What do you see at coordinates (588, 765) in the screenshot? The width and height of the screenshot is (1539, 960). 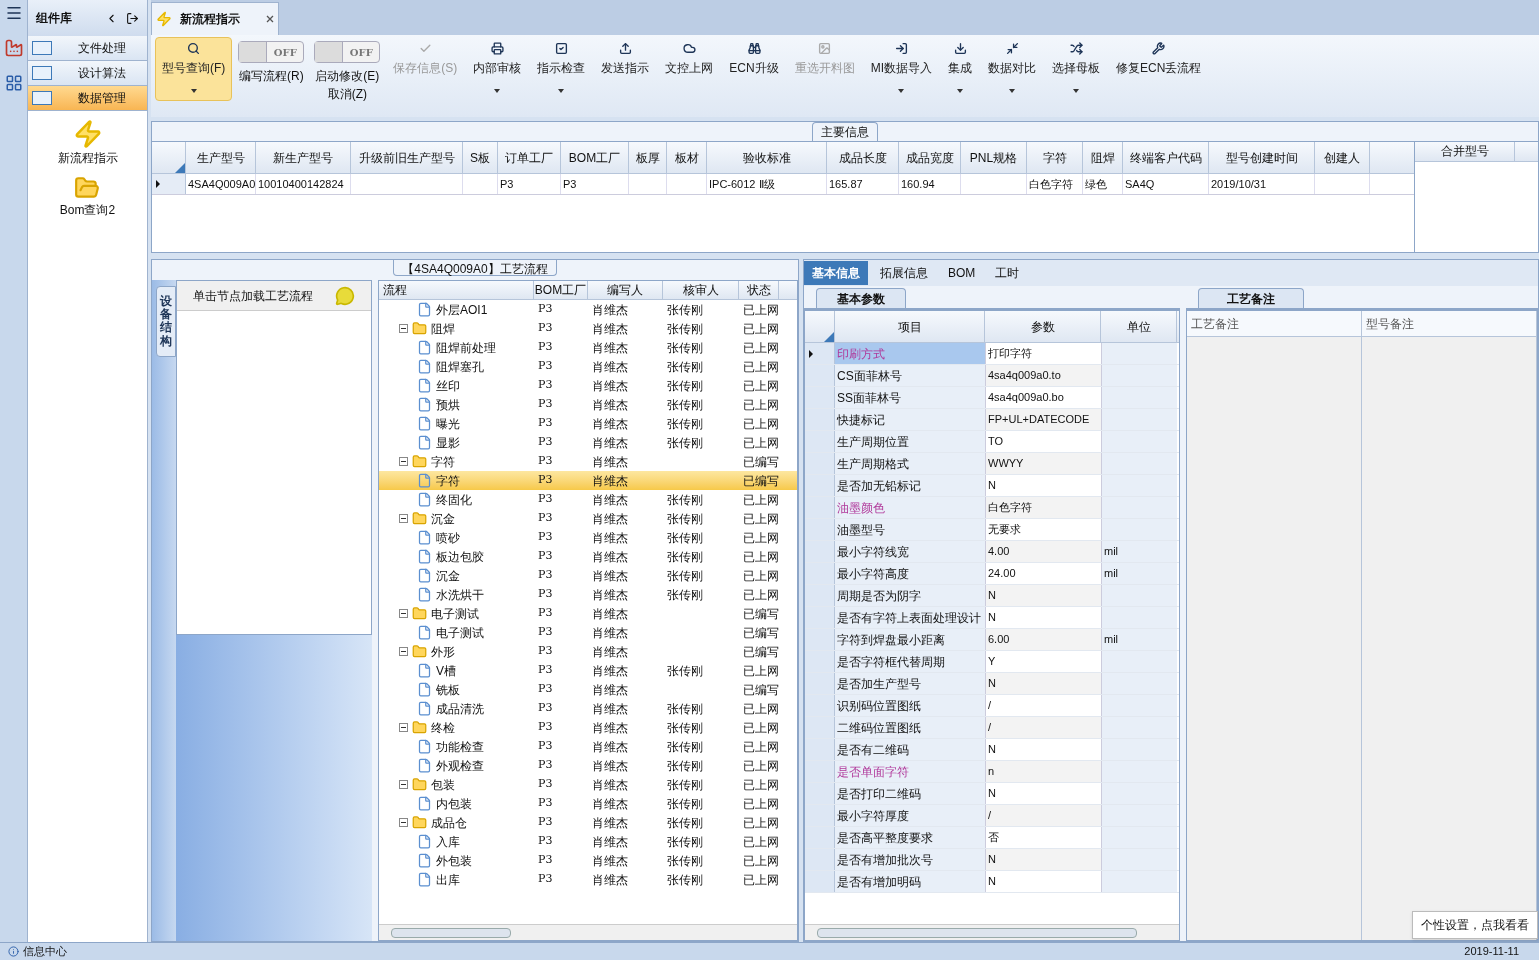 I see `tree-row: 外观检查 P3 肖维杰 张传刚 已上网` at bounding box center [588, 765].